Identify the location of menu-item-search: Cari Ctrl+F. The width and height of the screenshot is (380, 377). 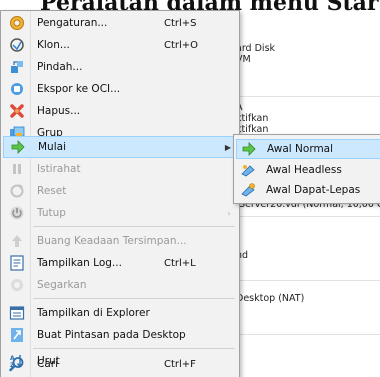
(119, 364).